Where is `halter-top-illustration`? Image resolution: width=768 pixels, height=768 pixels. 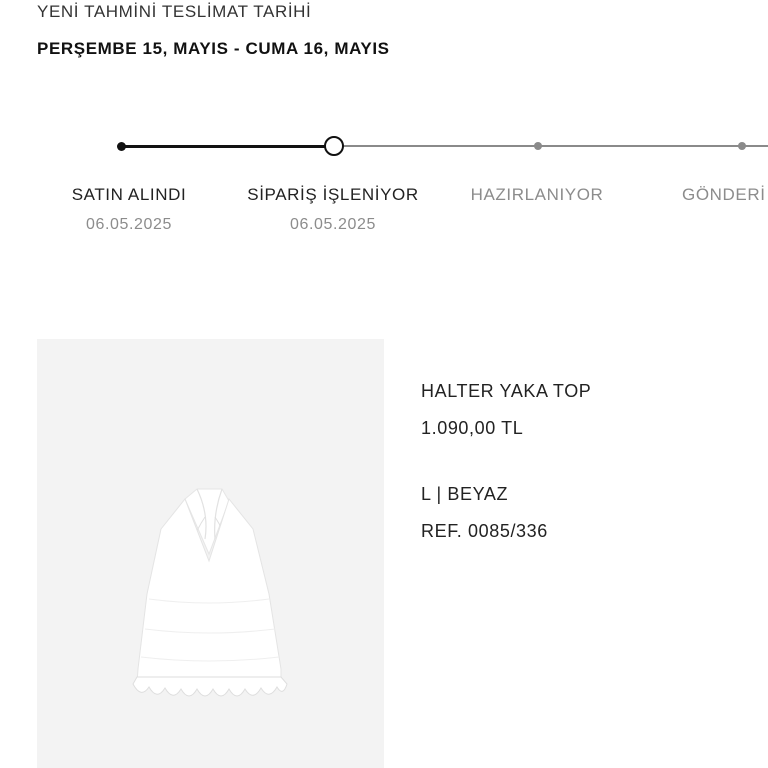
halter-top-illustration is located at coordinates (210, 592).